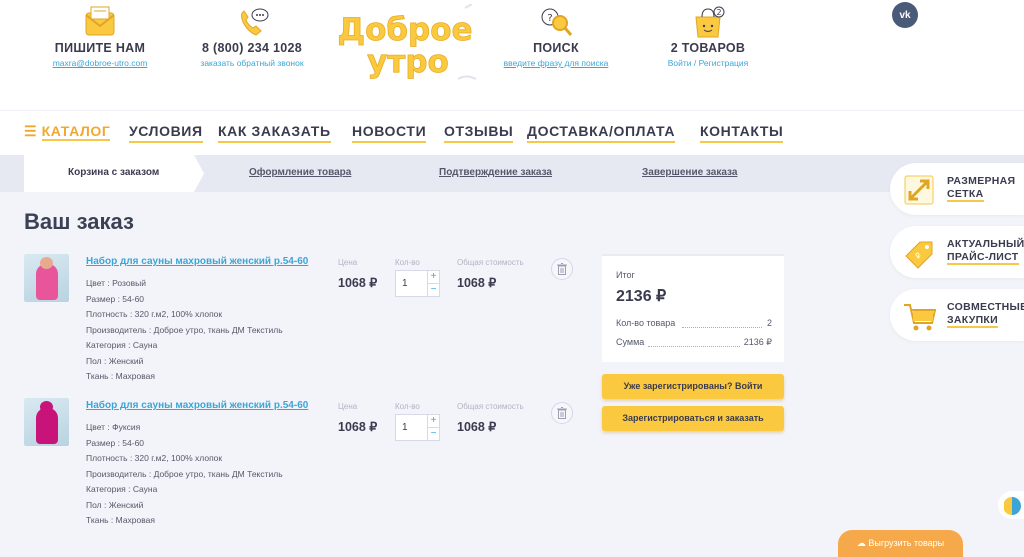 The image size is (1024, 557). What do you see at coordinates (274, 133) in the screenshot?
I see `nav-how-to-order: КАК ЗАКАЗАТЬ` at bounding box center [274, 133].